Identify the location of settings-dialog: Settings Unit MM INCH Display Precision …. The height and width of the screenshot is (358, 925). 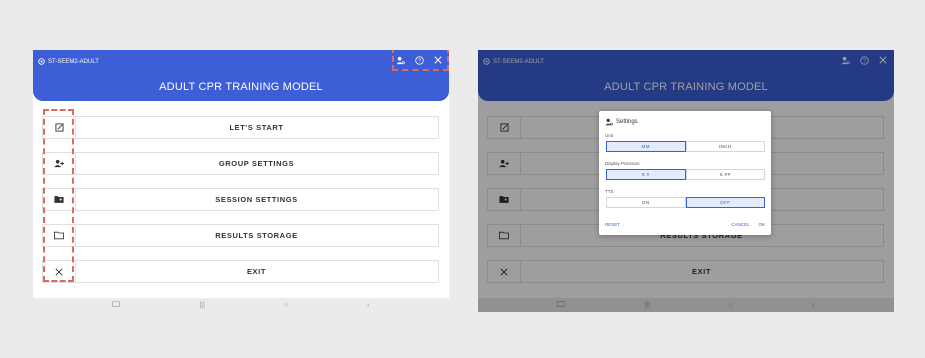
(685, 173).